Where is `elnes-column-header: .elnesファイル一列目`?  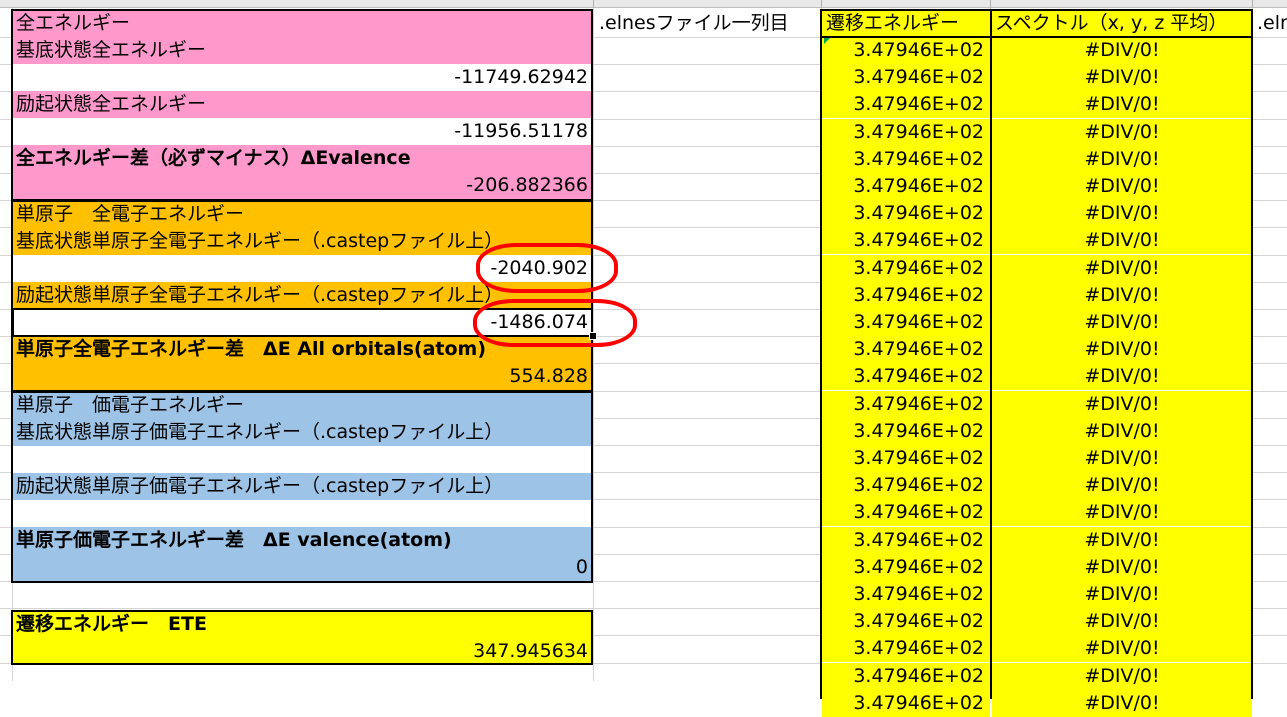 elnes-column-header: .elnesファイル一列目 is located at coordinates (707, 23).